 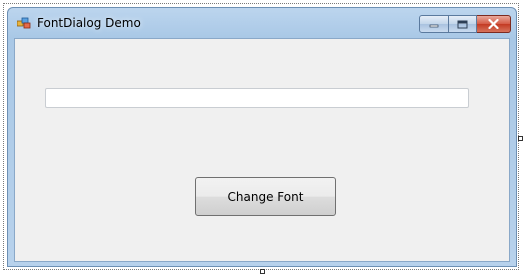 What do you see at coordinates (265, 196) in the screenshot?
I see `change-font-button: Change Font` at bounding box center [265, 196].